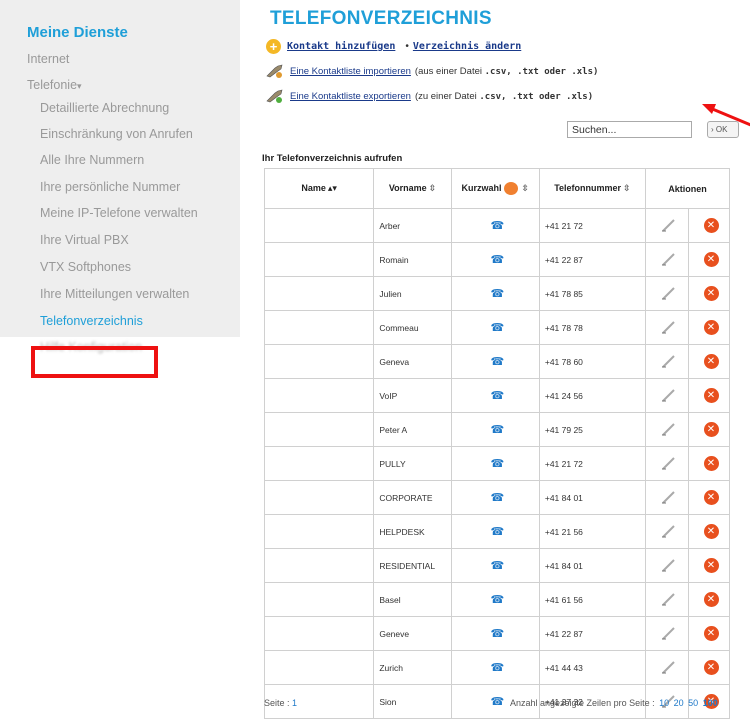 This screenshot has width=750, height=720. Describe the element at coordinates (710, 703) in the screenshot. I see `page-size-100: 100` at that location.